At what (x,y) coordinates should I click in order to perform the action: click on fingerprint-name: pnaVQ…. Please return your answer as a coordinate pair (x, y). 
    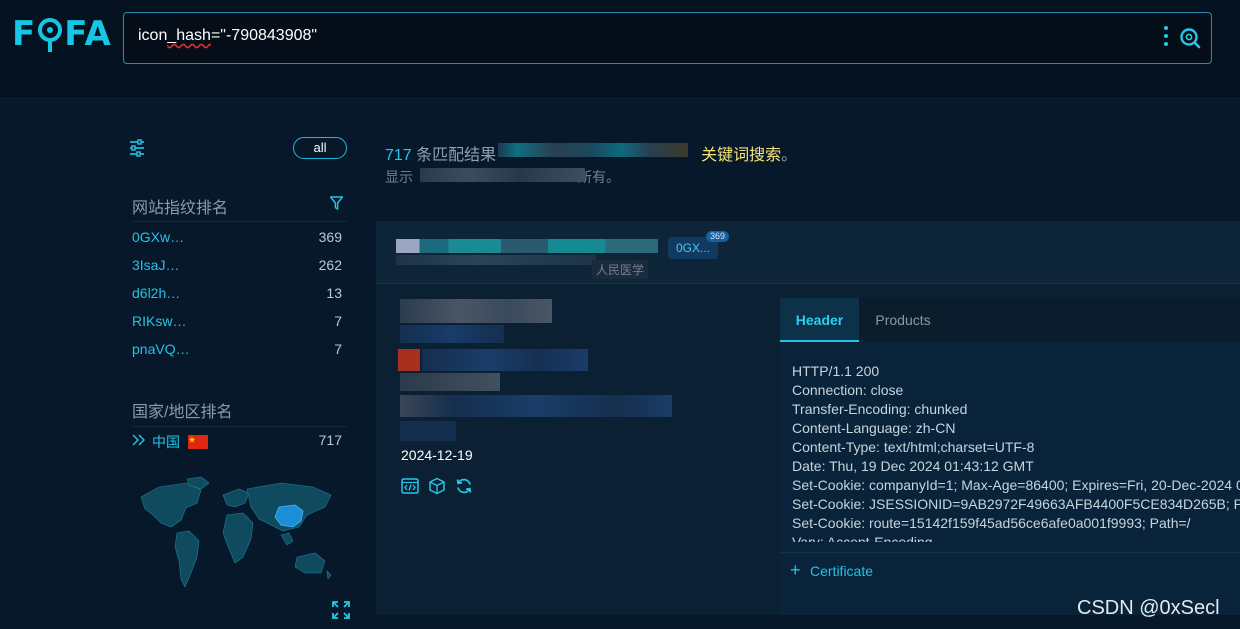
    Looking at the image, I should click on (161, 349).